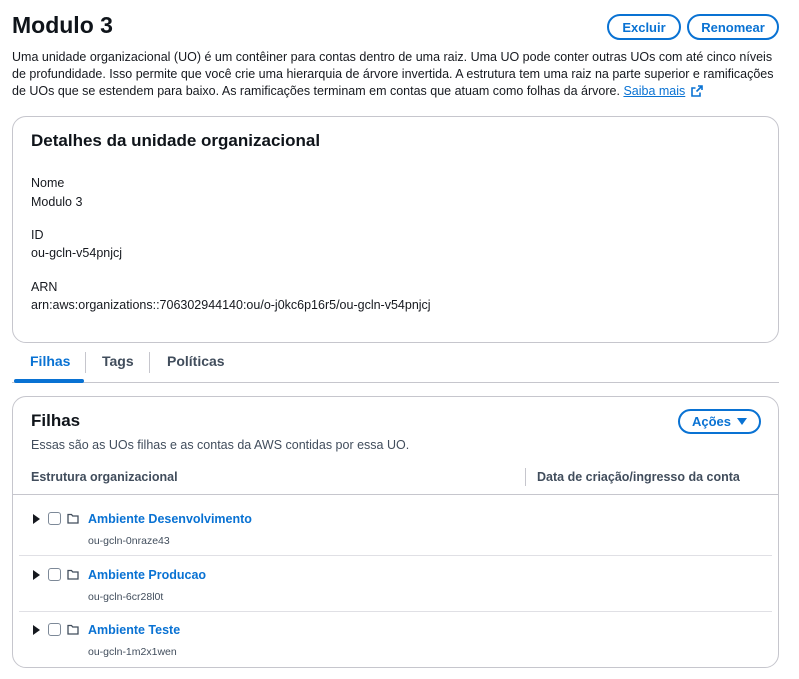  I want to click on actions-button: Ações, so click(719, 421).